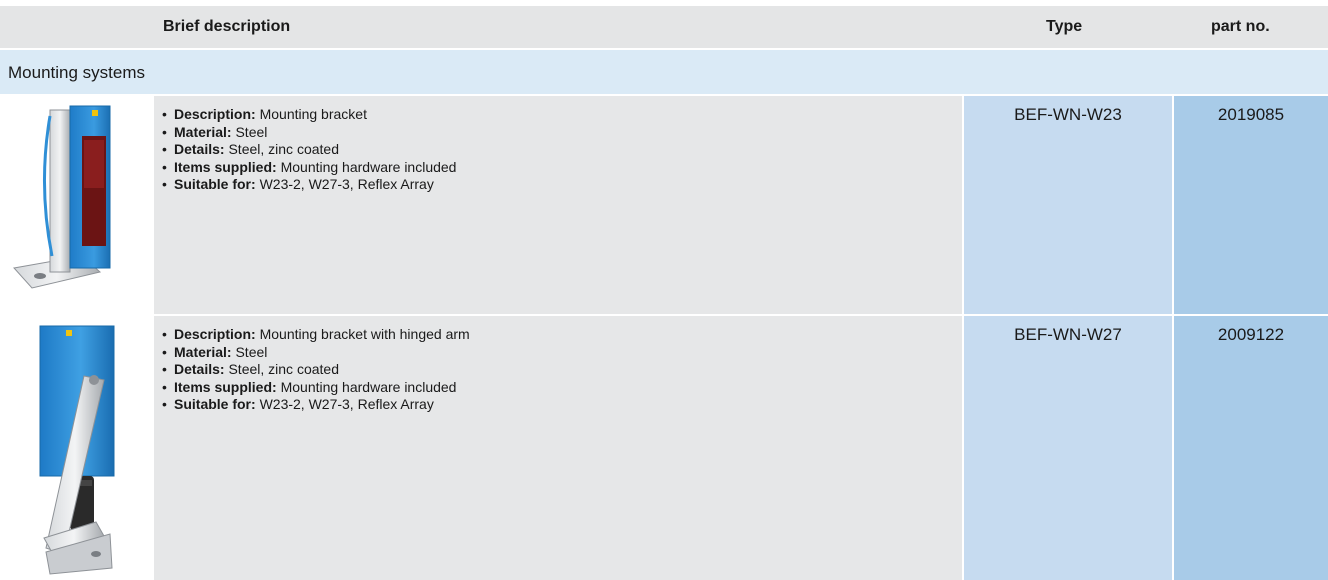 The width and height of the screenshot is (1328, 580). I want to click on part-no-cell: 2019085, so click(1251, 205).